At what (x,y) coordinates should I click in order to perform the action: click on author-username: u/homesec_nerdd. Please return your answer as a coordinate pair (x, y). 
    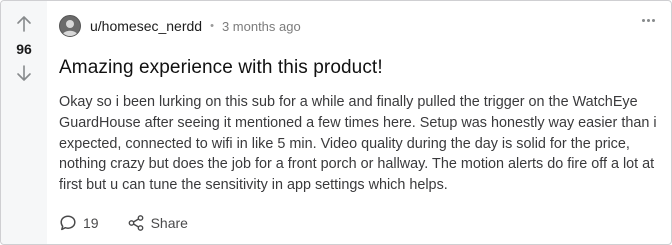
    Looking at the image, I should click on (146, 26).